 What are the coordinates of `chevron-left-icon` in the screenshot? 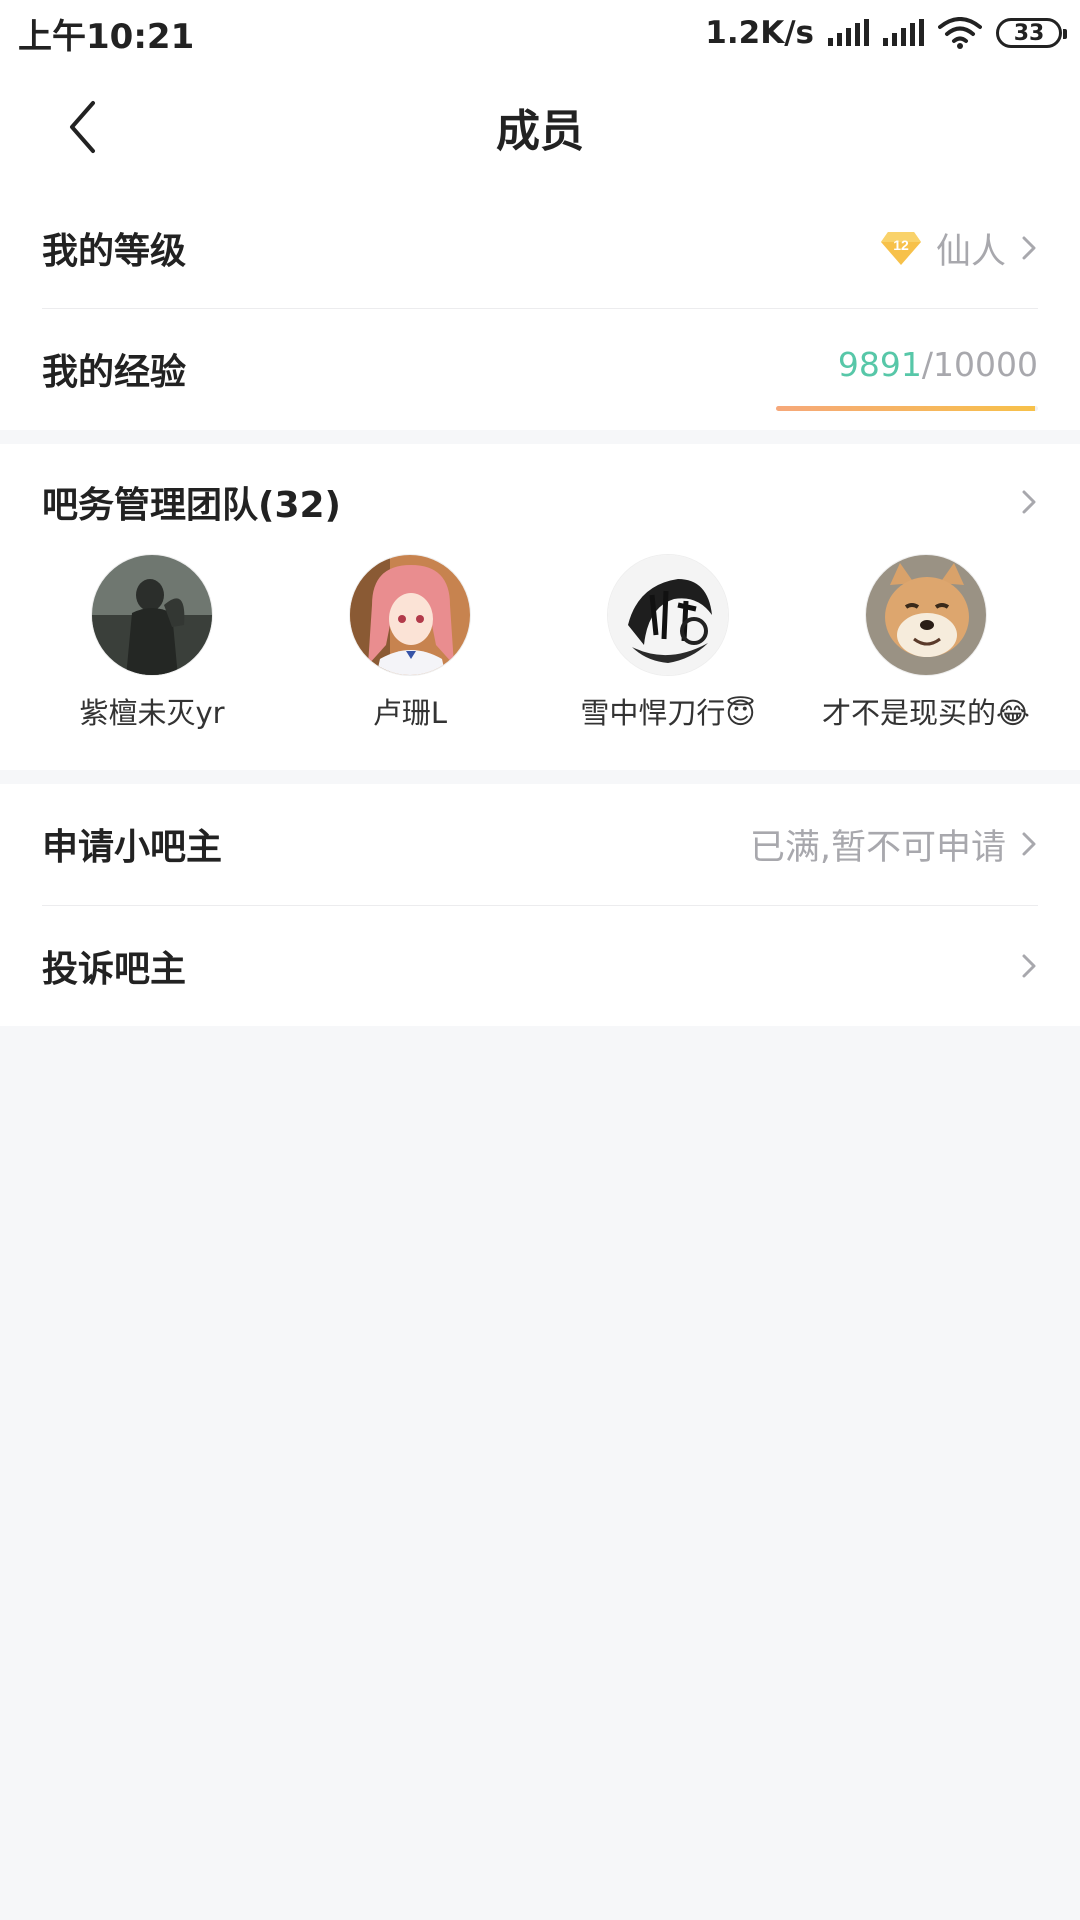 It's located at (82, 127).